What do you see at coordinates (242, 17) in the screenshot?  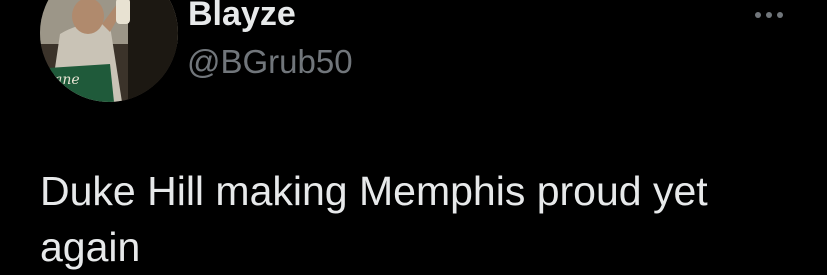 I see `author-display-name: Blayze` at bounding box center [242, 17].